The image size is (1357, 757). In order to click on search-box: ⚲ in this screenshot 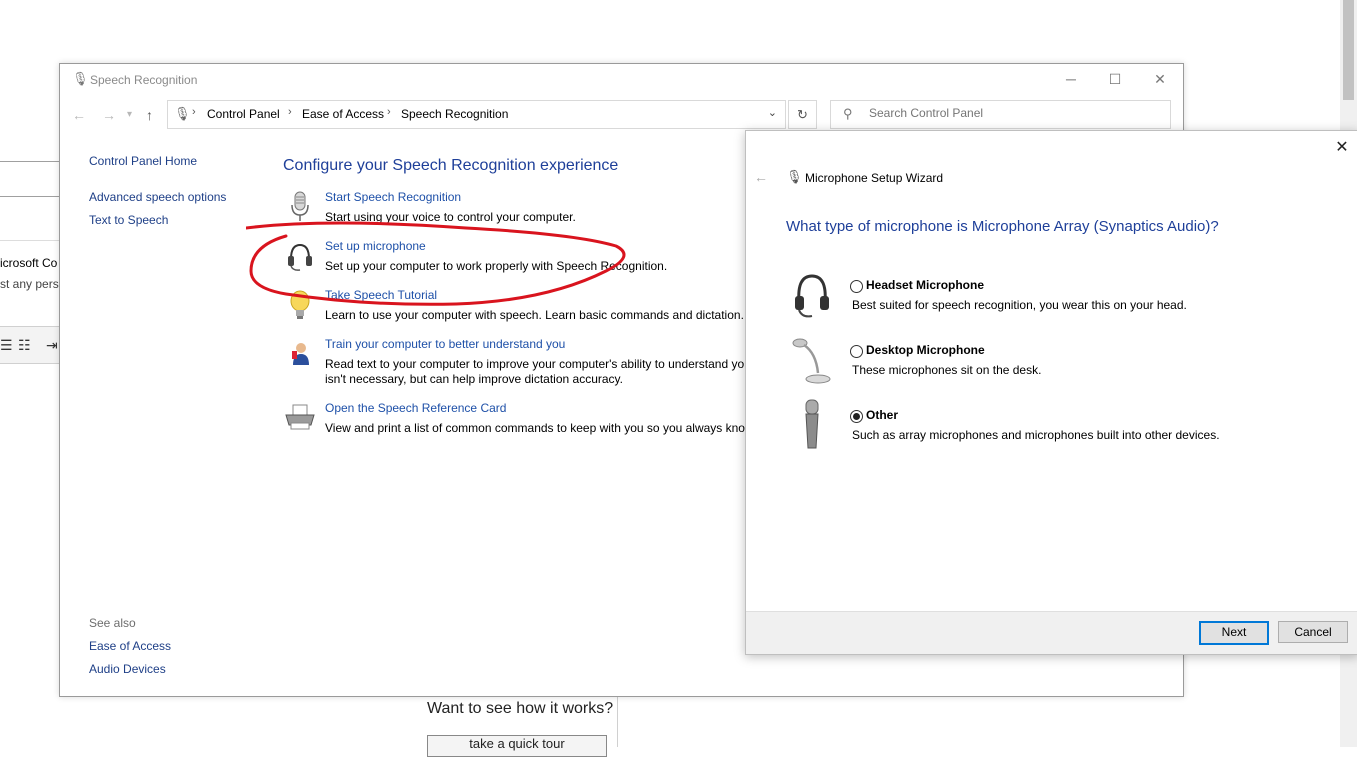, I will do `click(1000, 114)`.